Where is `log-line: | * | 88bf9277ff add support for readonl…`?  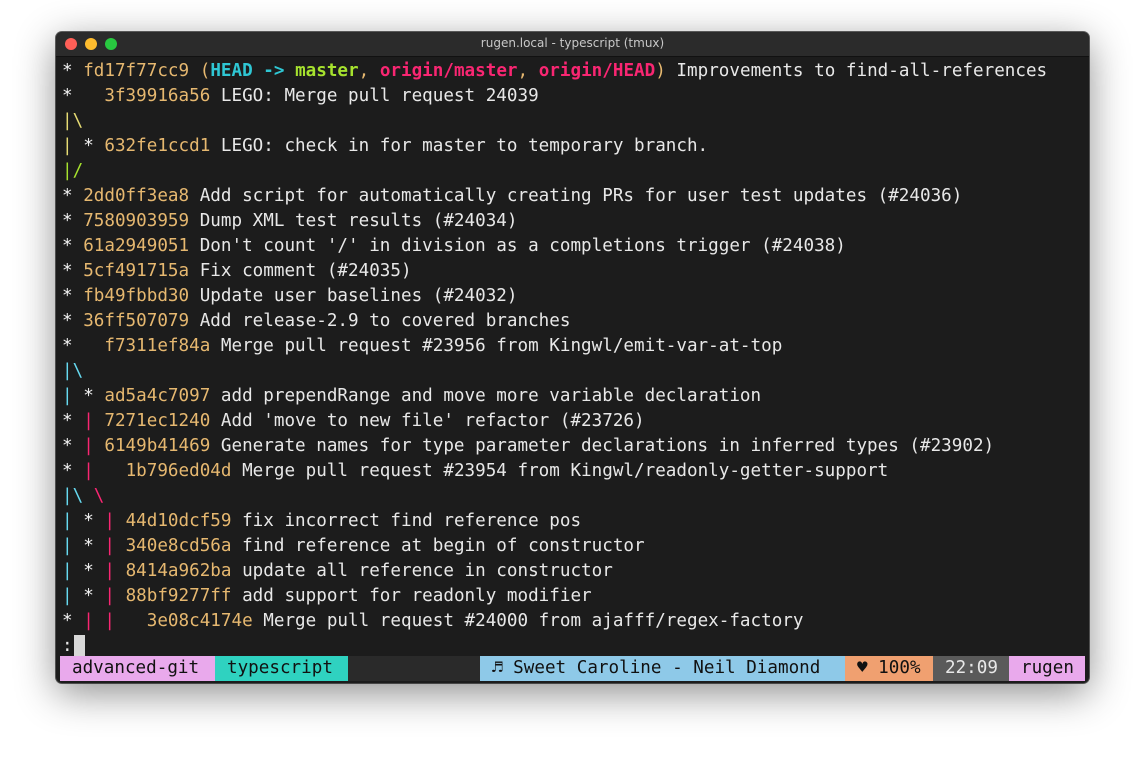 log-line: | * | 88bf9277ff add support for readonl… is located at coordinates (575, 596).